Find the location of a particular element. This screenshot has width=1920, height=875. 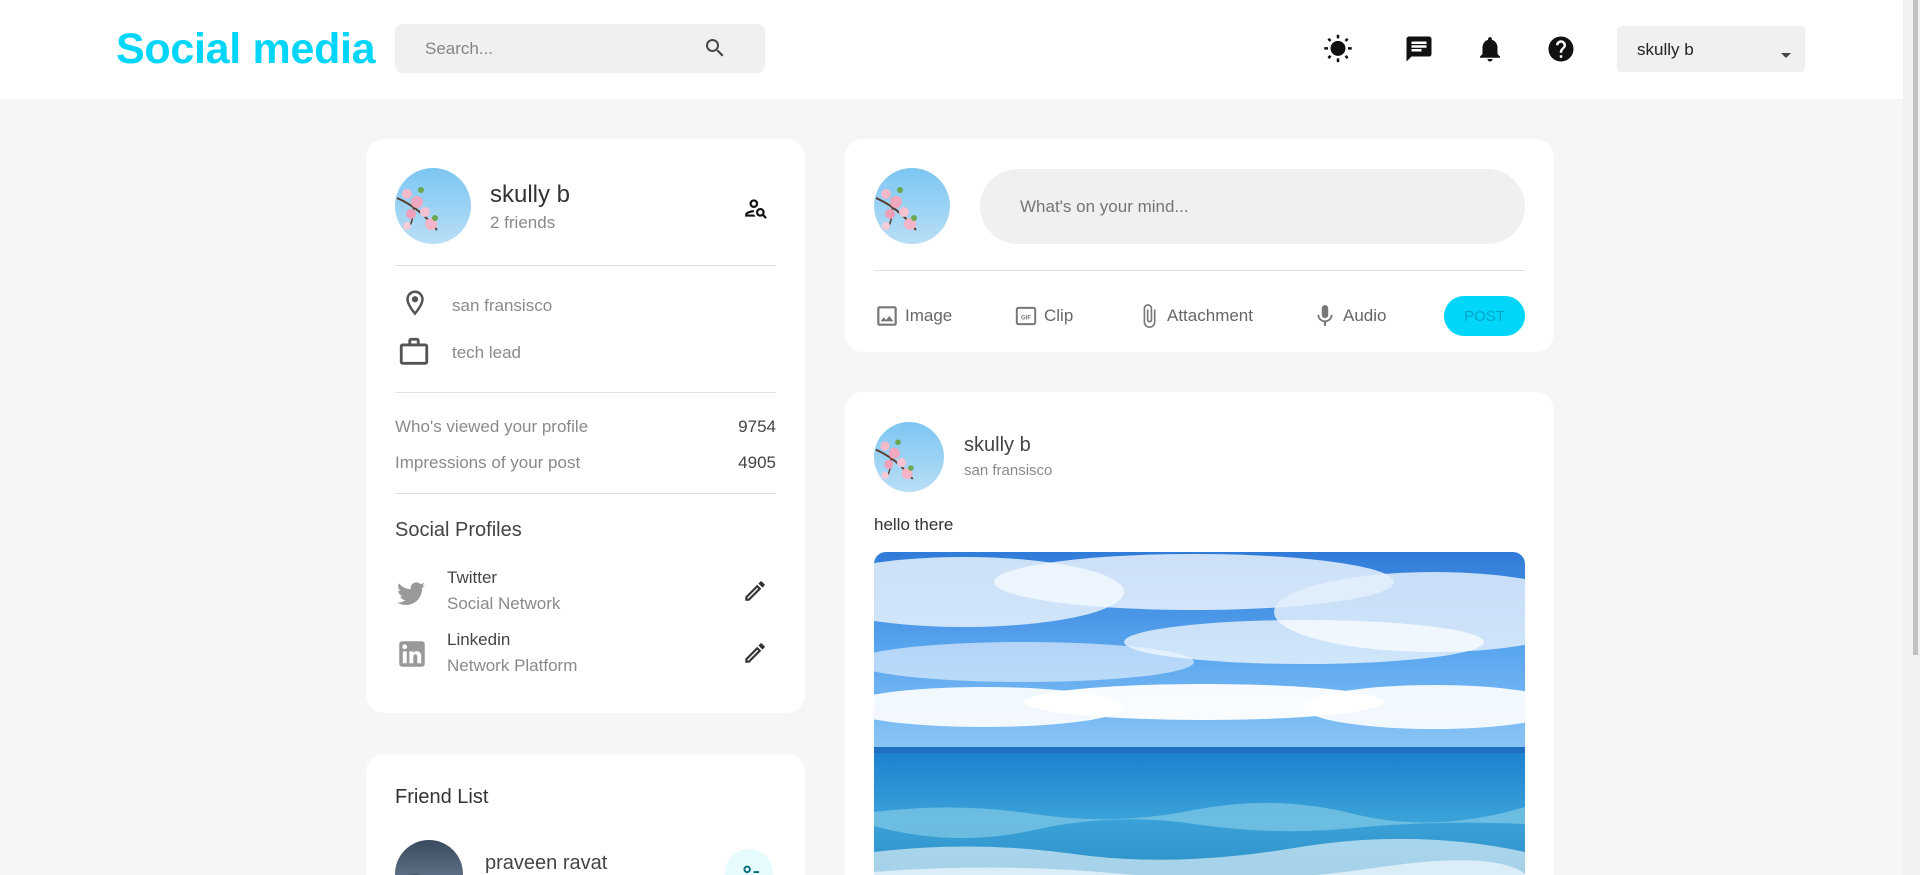

composer-divider is located at coordinates (1199, 270).